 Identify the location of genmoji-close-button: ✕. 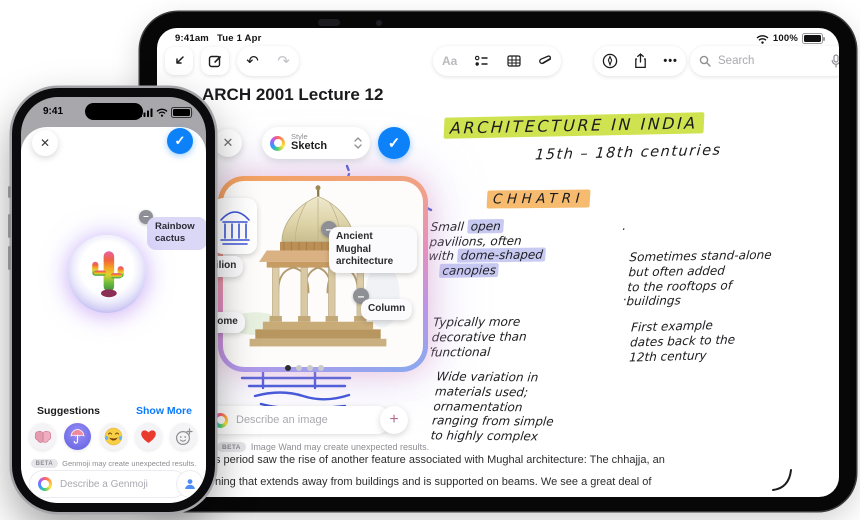
(45, 143).